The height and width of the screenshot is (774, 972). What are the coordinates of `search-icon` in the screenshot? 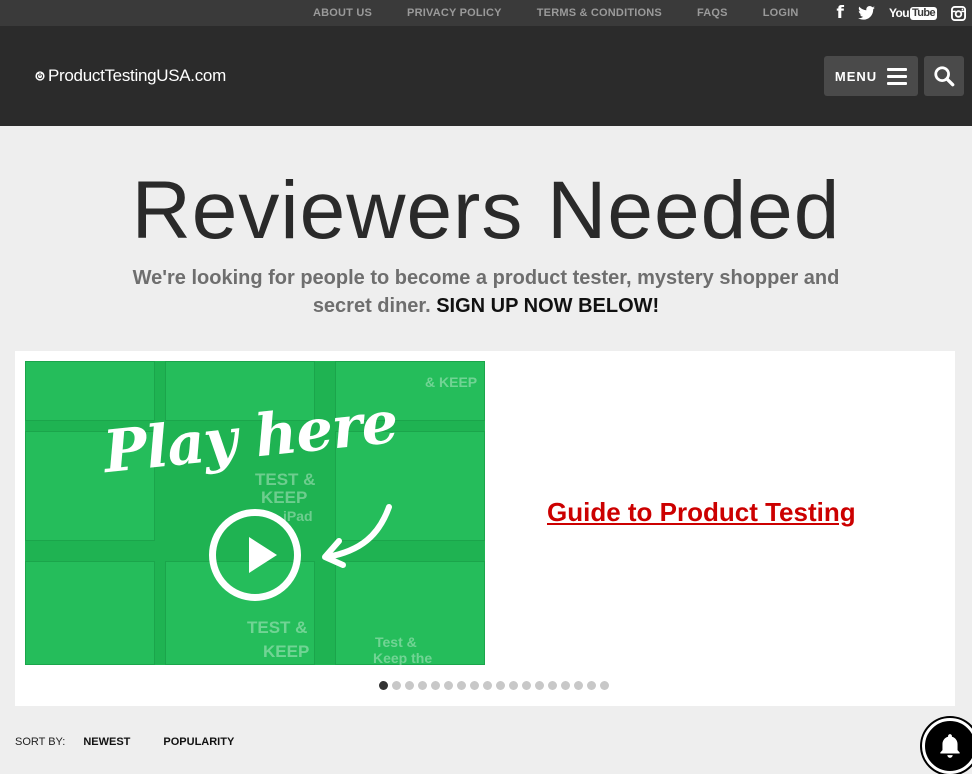 It's located at (944, 76).